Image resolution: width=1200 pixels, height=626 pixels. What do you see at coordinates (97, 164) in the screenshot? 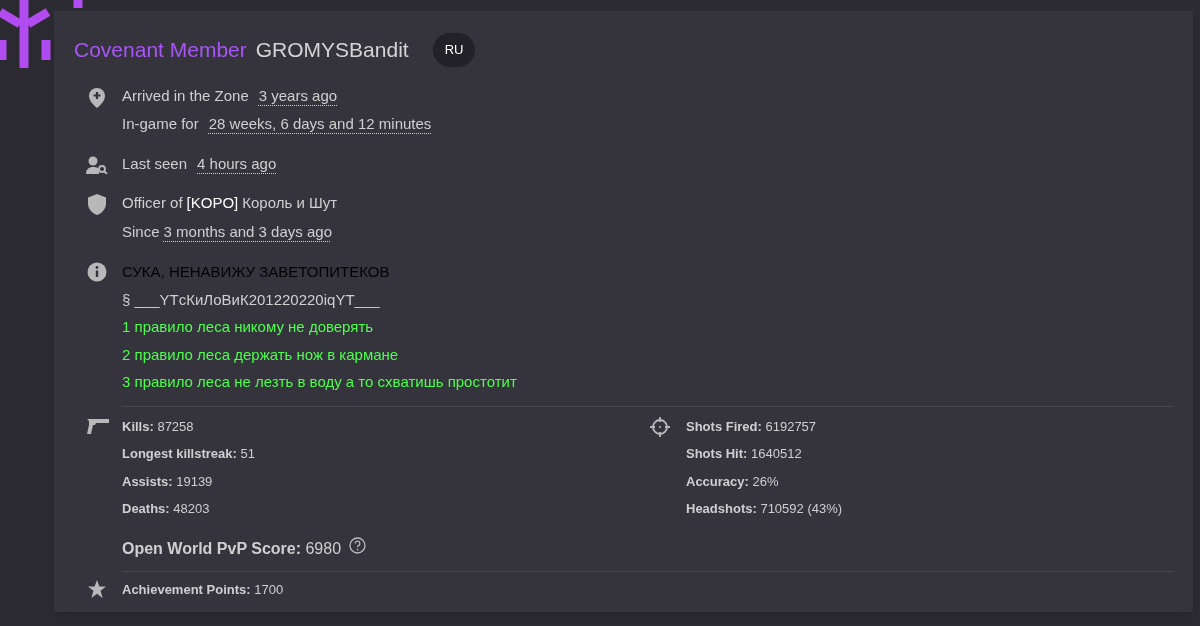
I see `user-search-icon` at bounding box center [97, 164].